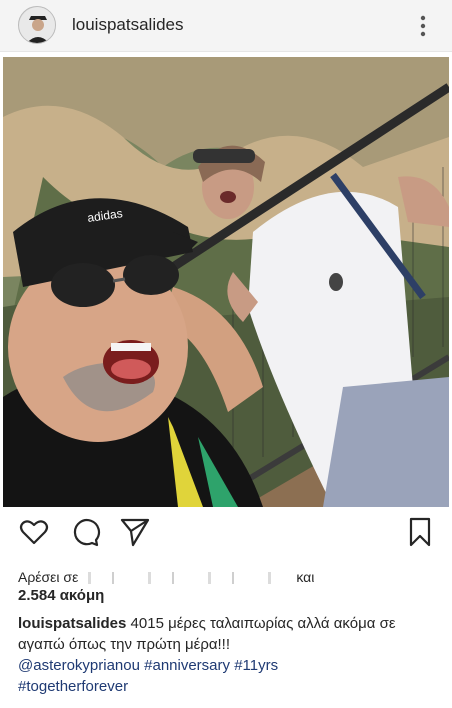 This screenshot has height=708, width=452. Describe the element at coordinates (128, 25) in the screenshot. I see `username: louispatsalides` at that location.